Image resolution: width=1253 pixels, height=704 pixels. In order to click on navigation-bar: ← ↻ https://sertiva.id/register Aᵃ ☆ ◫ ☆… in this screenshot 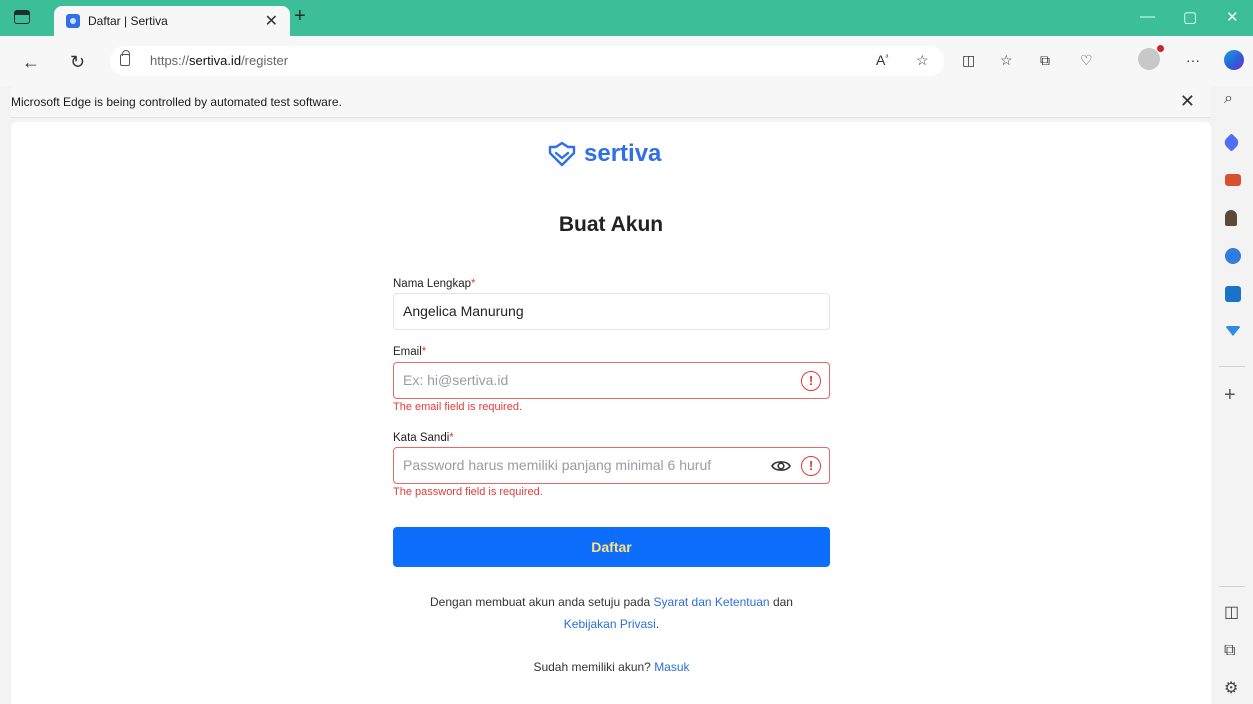, I will do `click(626, 61)`.